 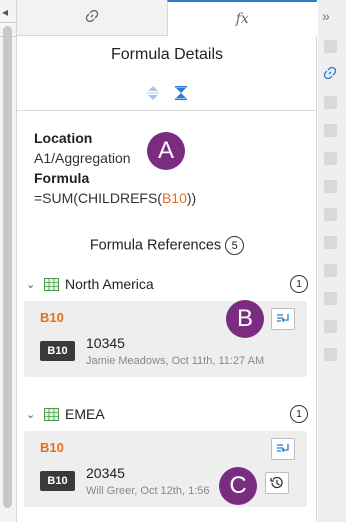 What do you see at coordinates (166, 151) in the screenshot?
I see `callout-a: A` at bounding box center [166, 151].